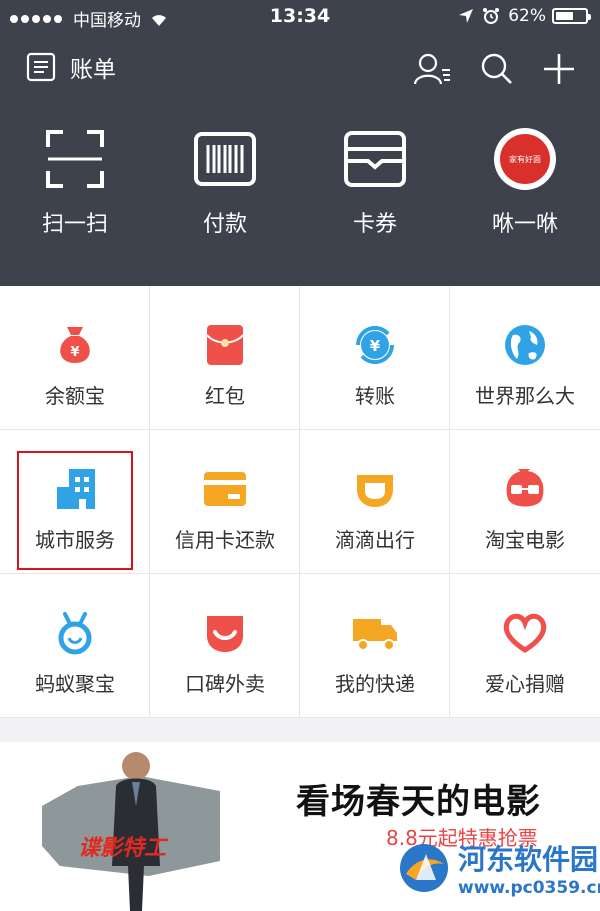 This screenshot has height=911, width=600. Describe the element at coordinates (525, 684) in the screenshot. I see `grid-label: 爱心捐赠` at that location.